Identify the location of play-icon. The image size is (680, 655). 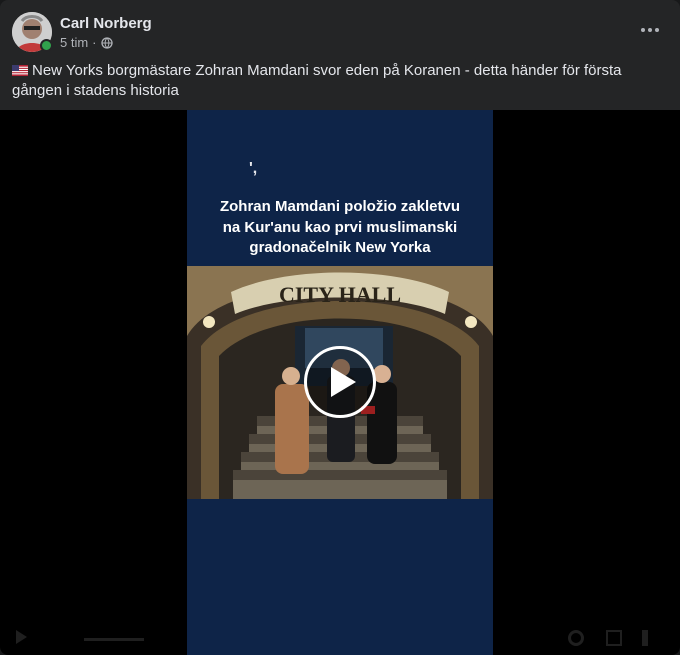
(343, 382).